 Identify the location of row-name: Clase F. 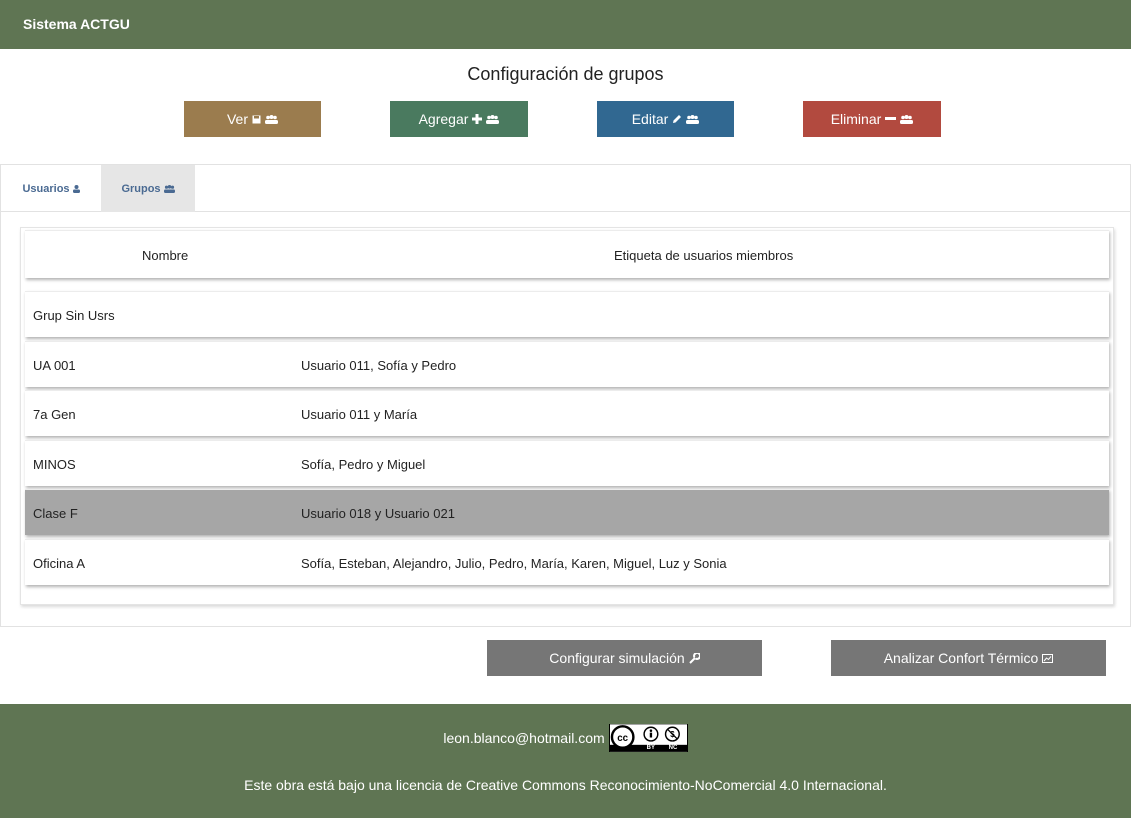
(55, 513).